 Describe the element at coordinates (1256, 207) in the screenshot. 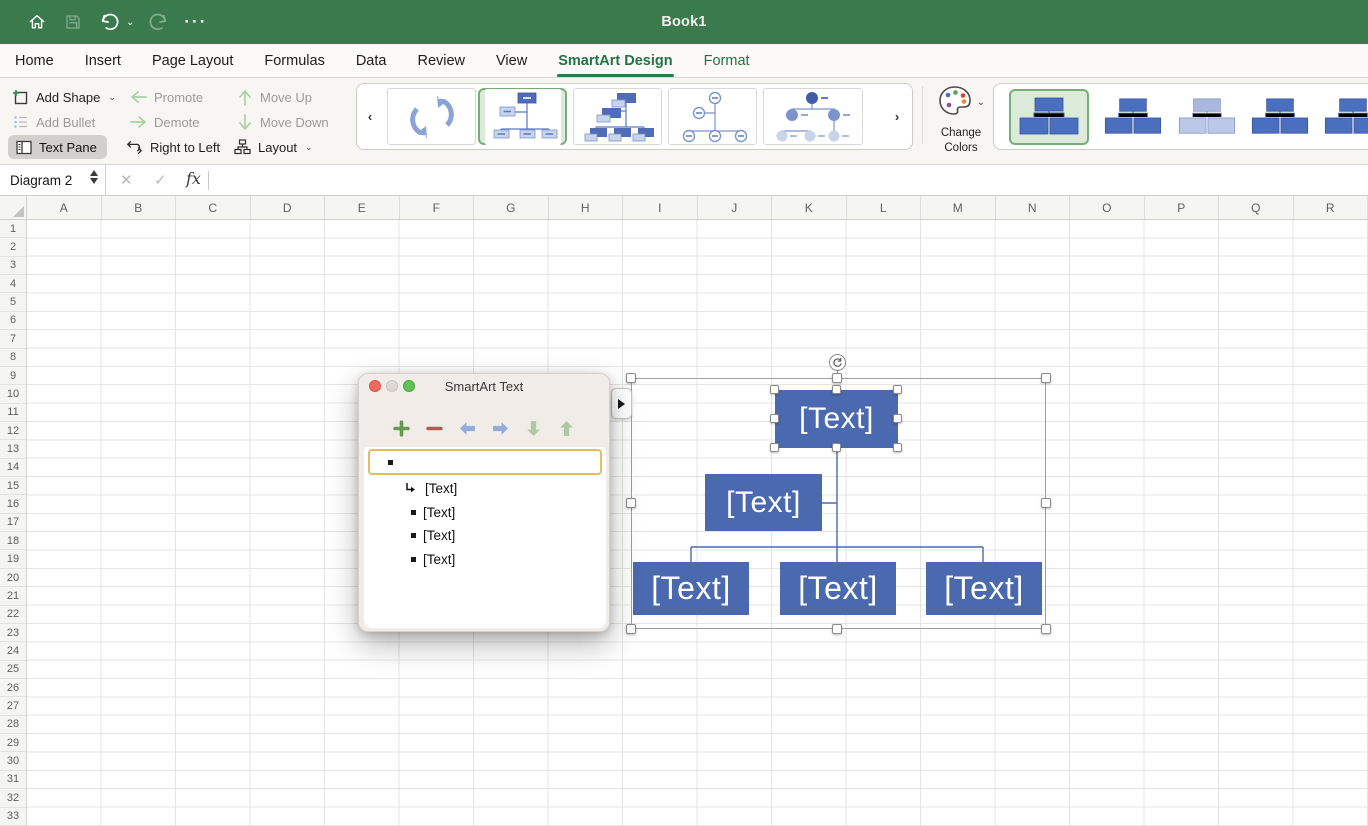

I see `column-header-Q: Q` at that location.